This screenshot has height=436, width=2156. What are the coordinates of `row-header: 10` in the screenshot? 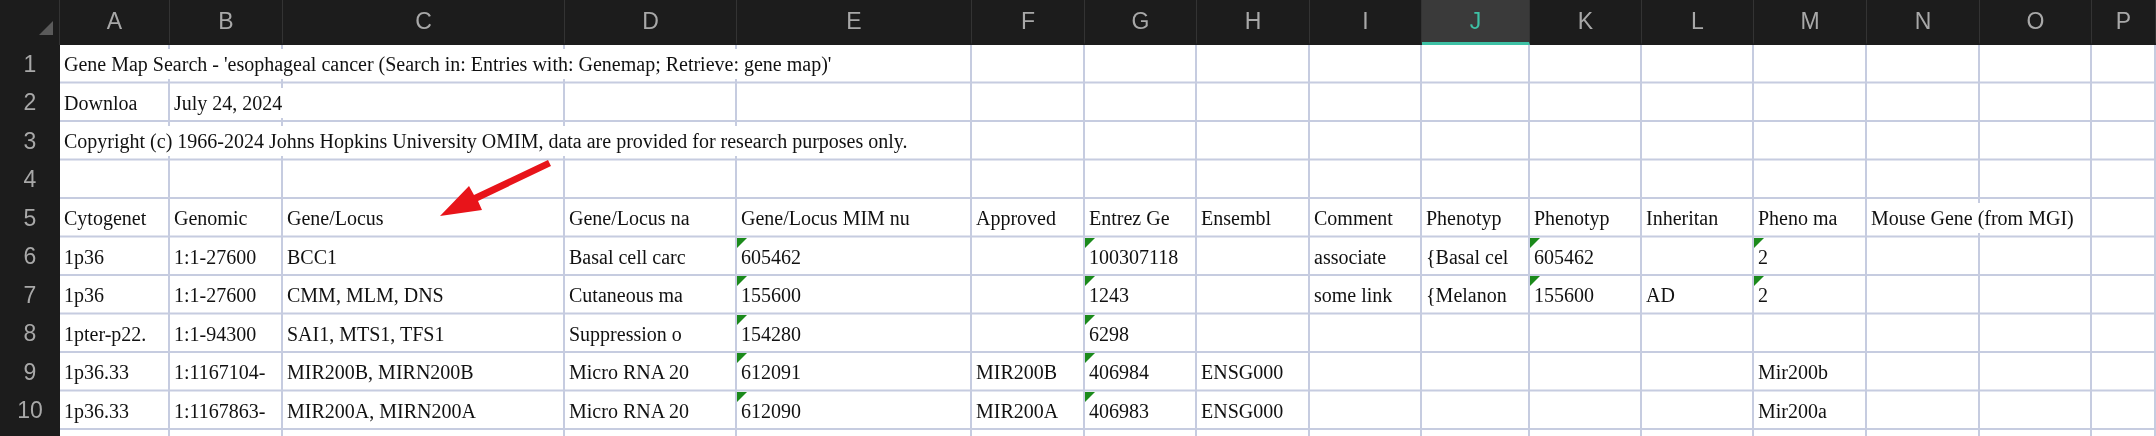 It's located at (30, 410).